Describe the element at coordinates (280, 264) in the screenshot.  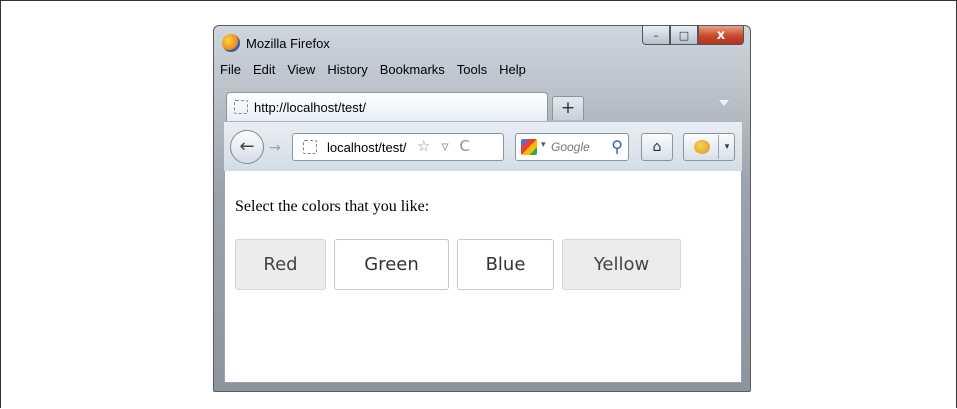
I see `red-button: Red` at that location.